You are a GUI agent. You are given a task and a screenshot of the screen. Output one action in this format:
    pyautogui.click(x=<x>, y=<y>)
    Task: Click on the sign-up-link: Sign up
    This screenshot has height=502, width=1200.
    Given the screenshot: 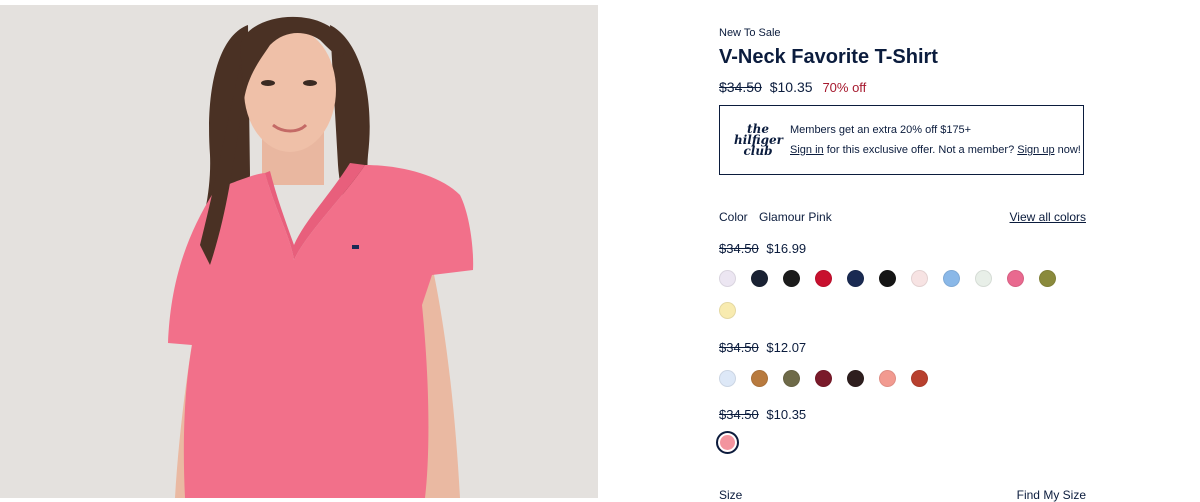 What is the action you would take?
    pyautogui.click(x=1035, y=150)
    